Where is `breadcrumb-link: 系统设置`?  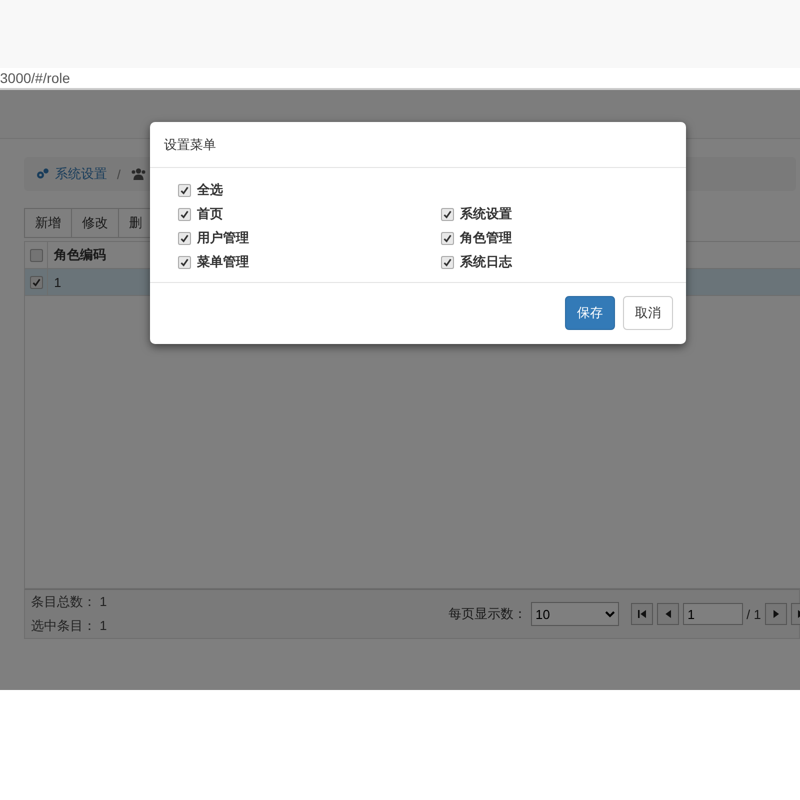 breadcrumb-link: 系统设置 is located at coordinates (81, 174).